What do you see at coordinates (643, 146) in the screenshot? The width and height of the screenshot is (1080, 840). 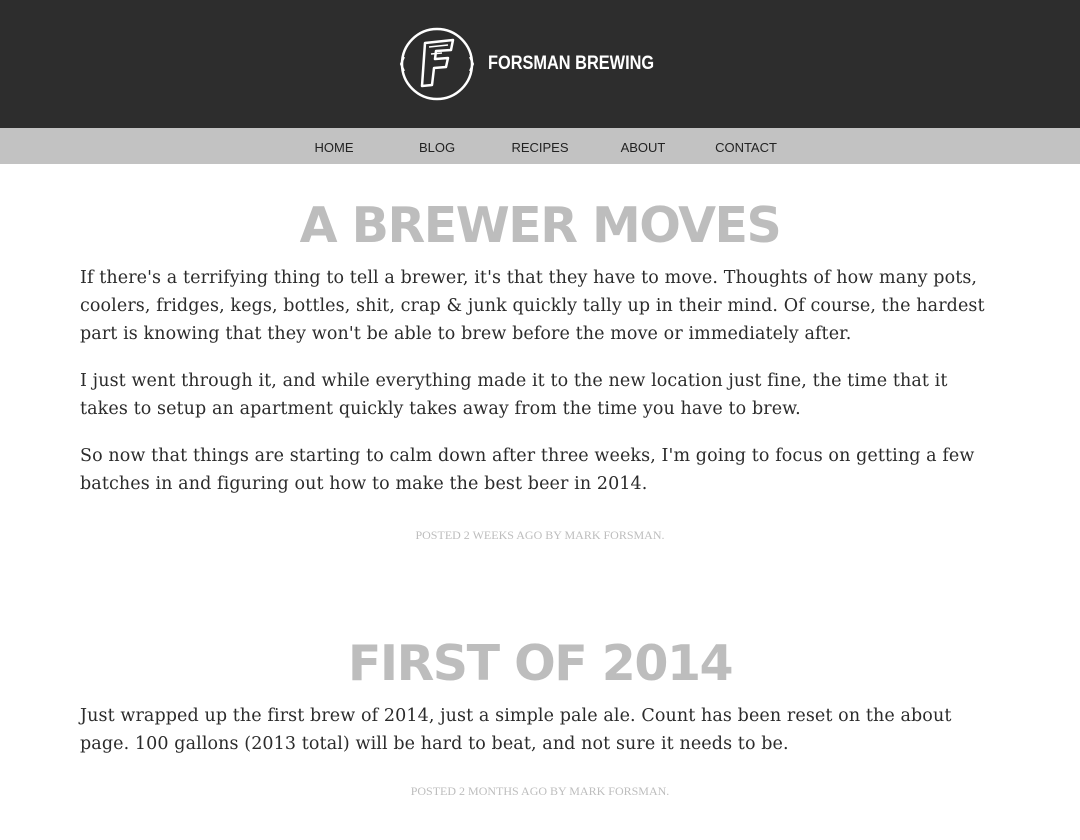 I see `nav-item-about: ABOUT` at bounding box center [643, 146].